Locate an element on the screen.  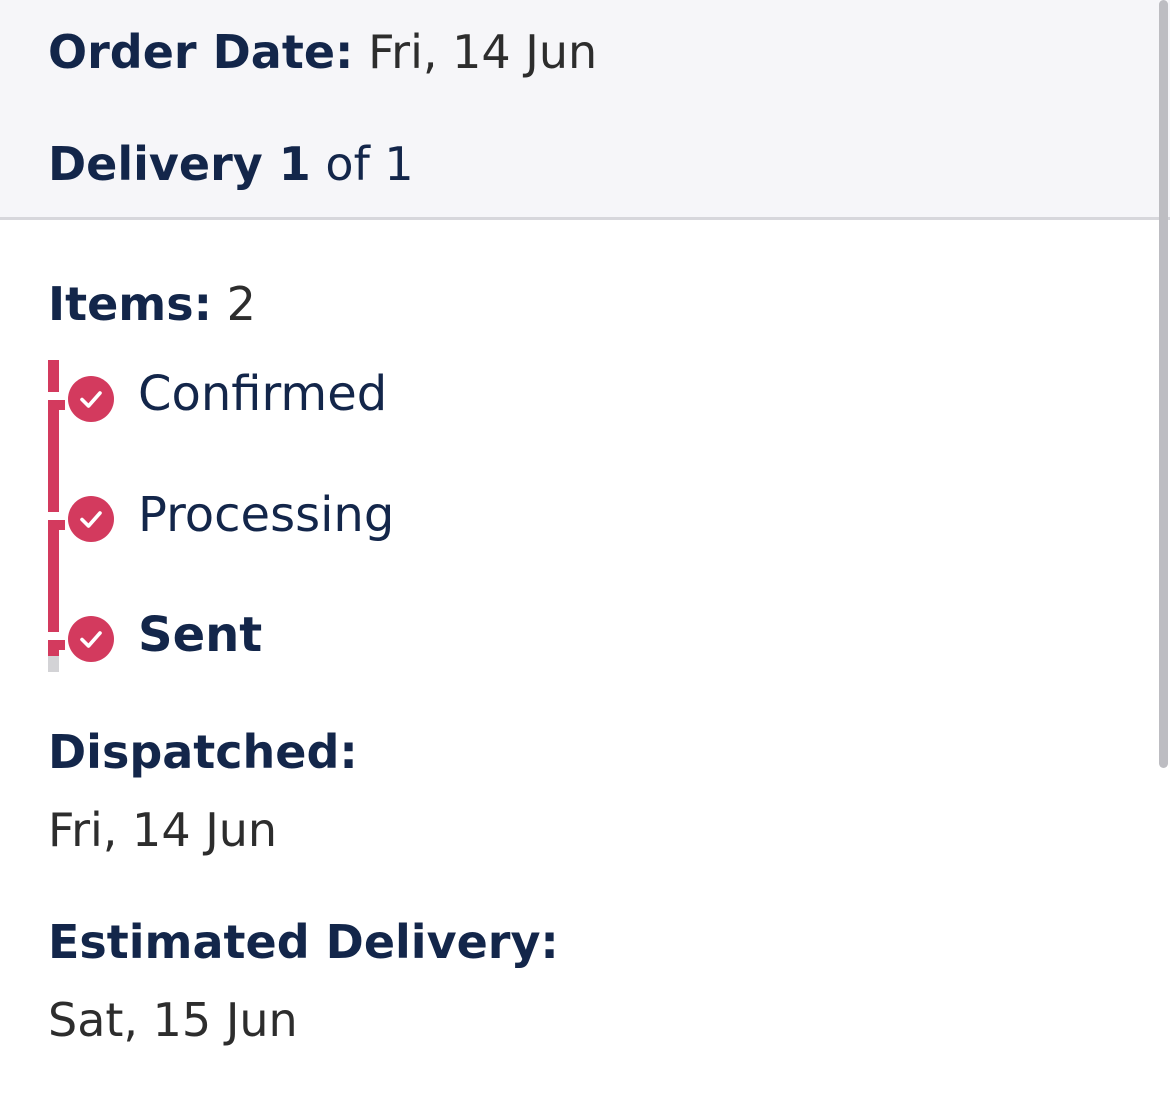
delivery-count-row: Delivery 1 of 1 is located at coordinates (231, 164).